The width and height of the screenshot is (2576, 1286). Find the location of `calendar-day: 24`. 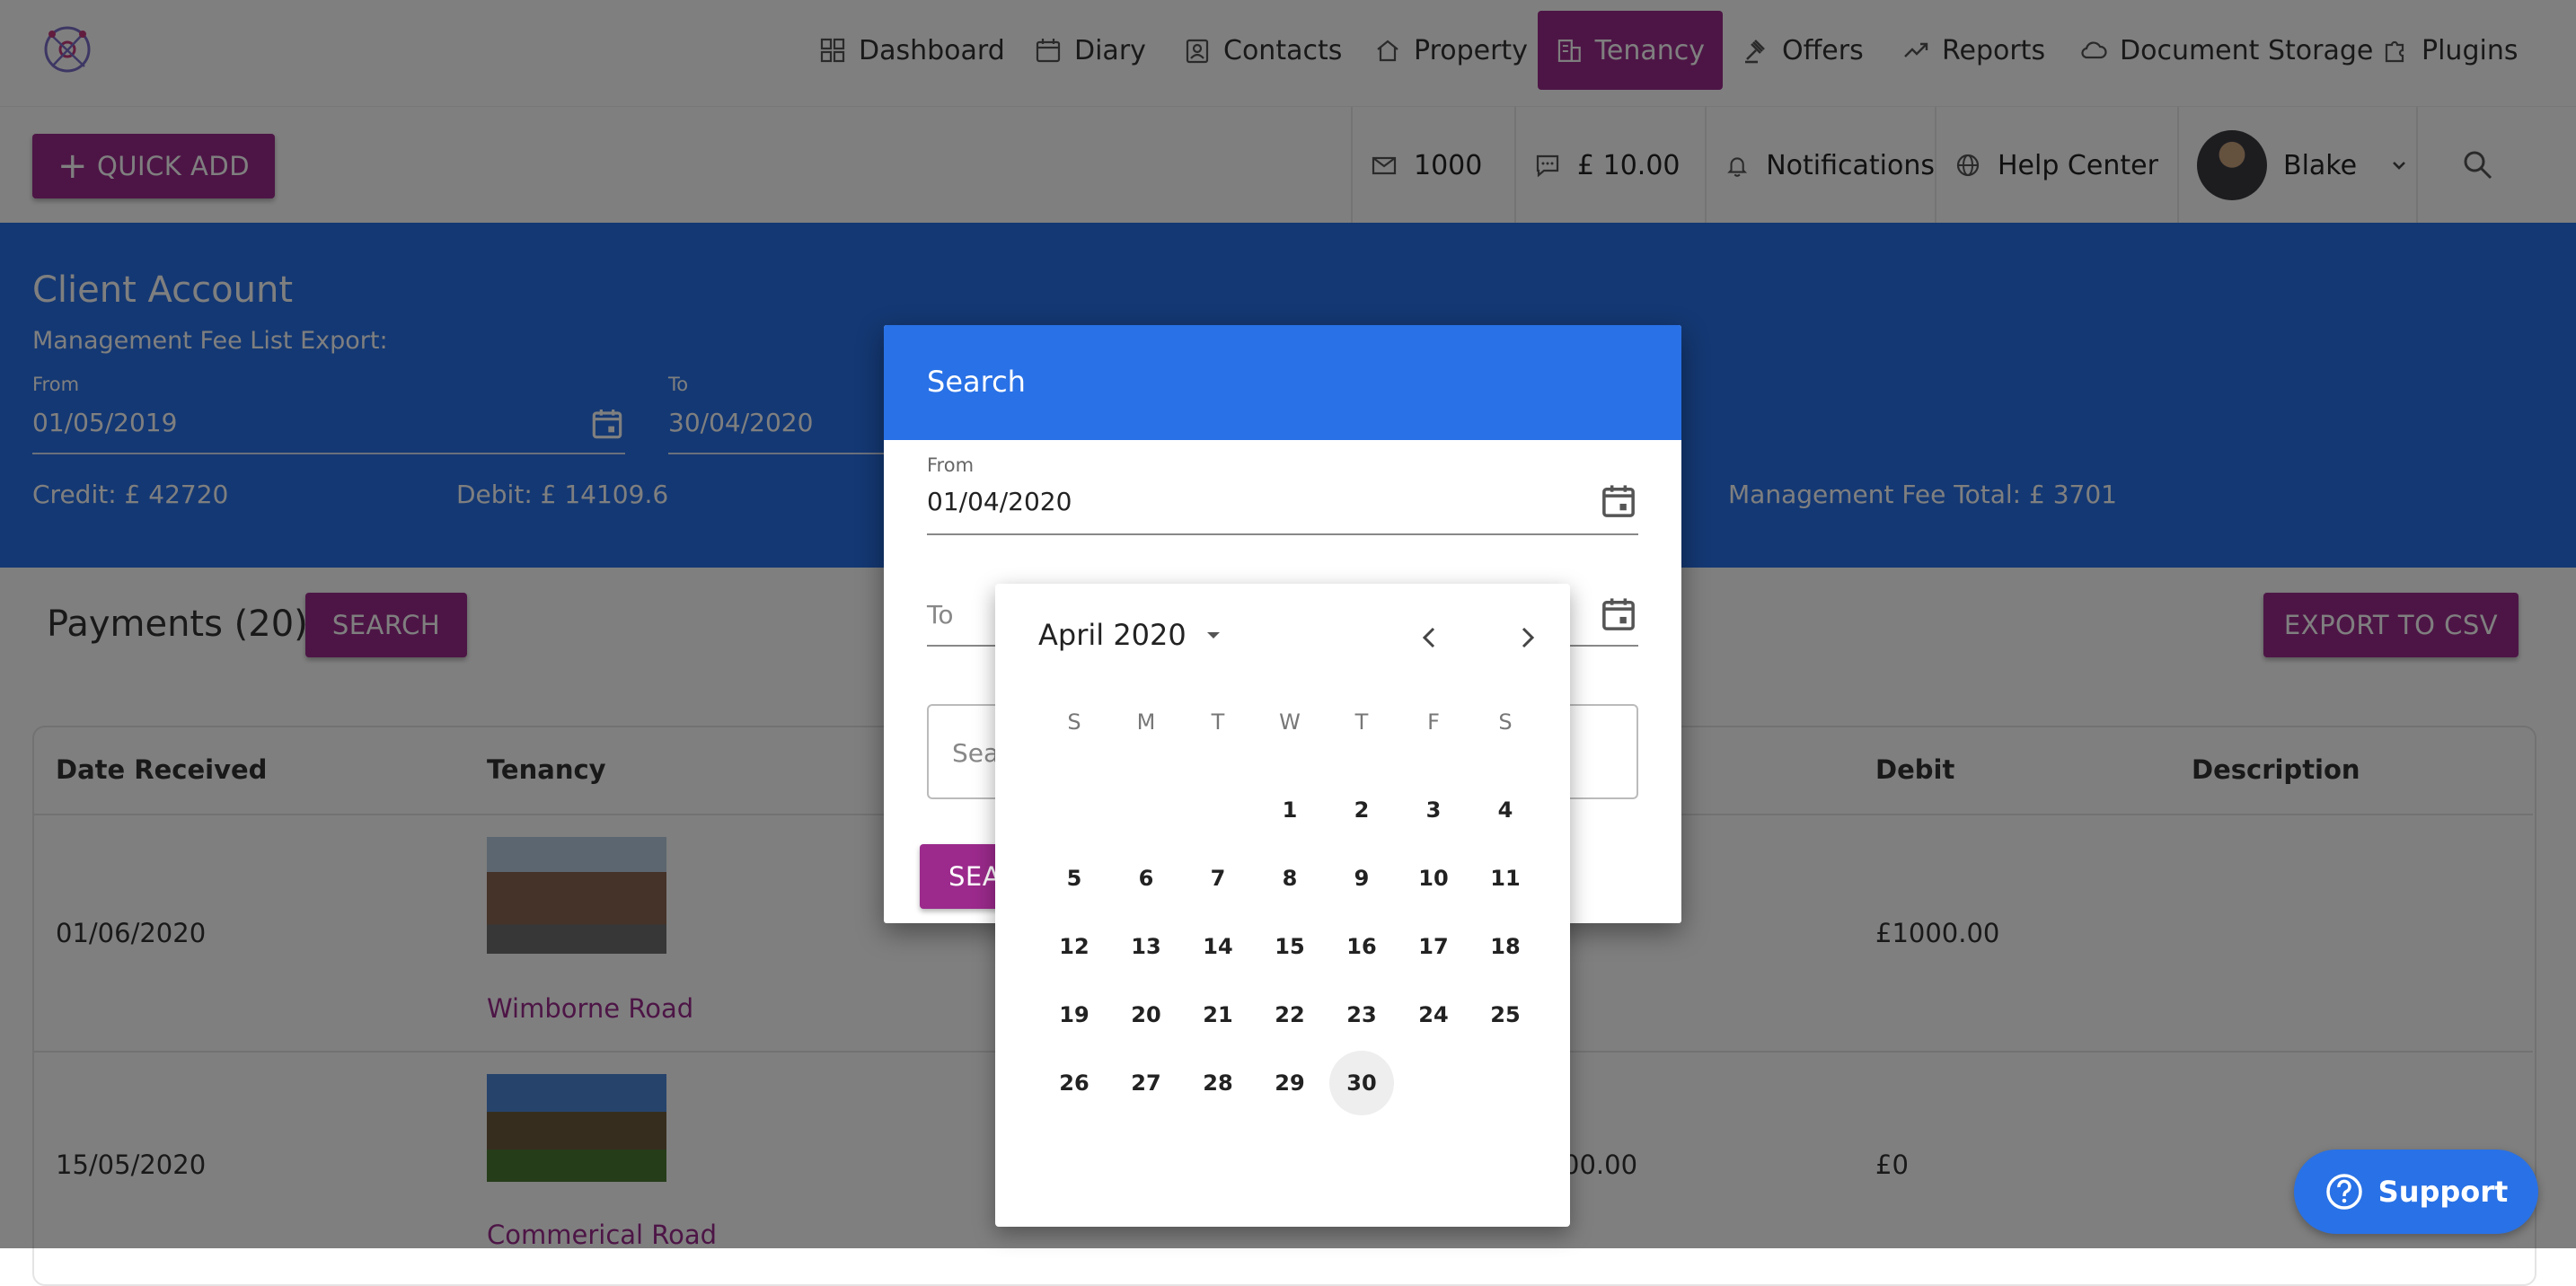

calendar-day: 24 is located at coordinates (1433, 1014).